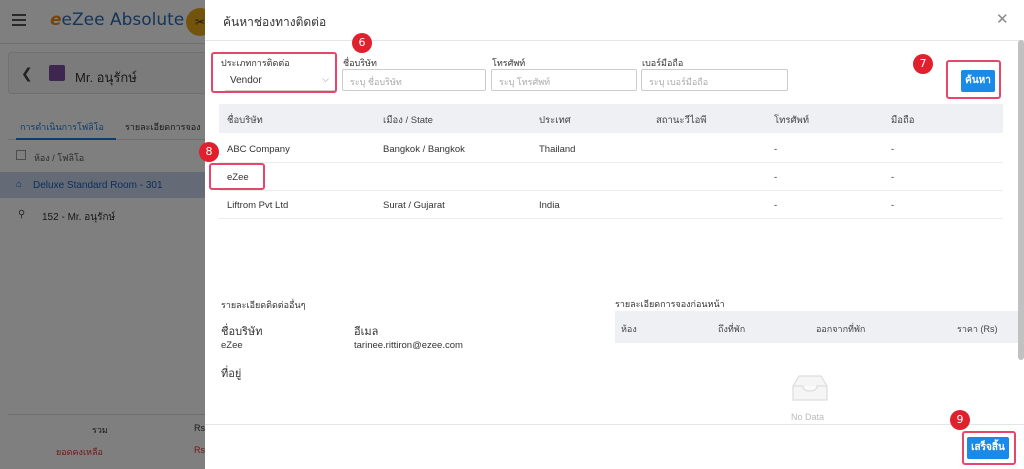 The image size is (1024, 469). I want to click on col-arrival: ถึงที่พัก, so click(732, 329).